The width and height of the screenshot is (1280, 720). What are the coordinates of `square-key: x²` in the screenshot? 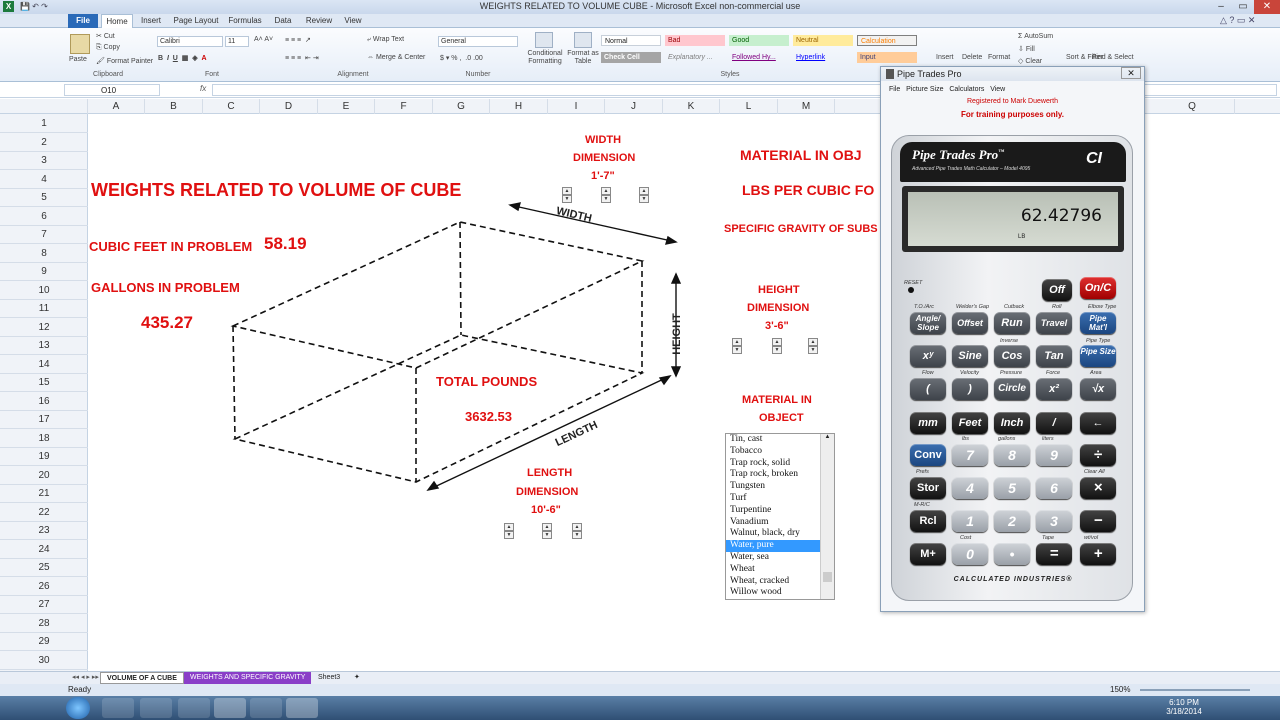 It's located at (1054, 389).